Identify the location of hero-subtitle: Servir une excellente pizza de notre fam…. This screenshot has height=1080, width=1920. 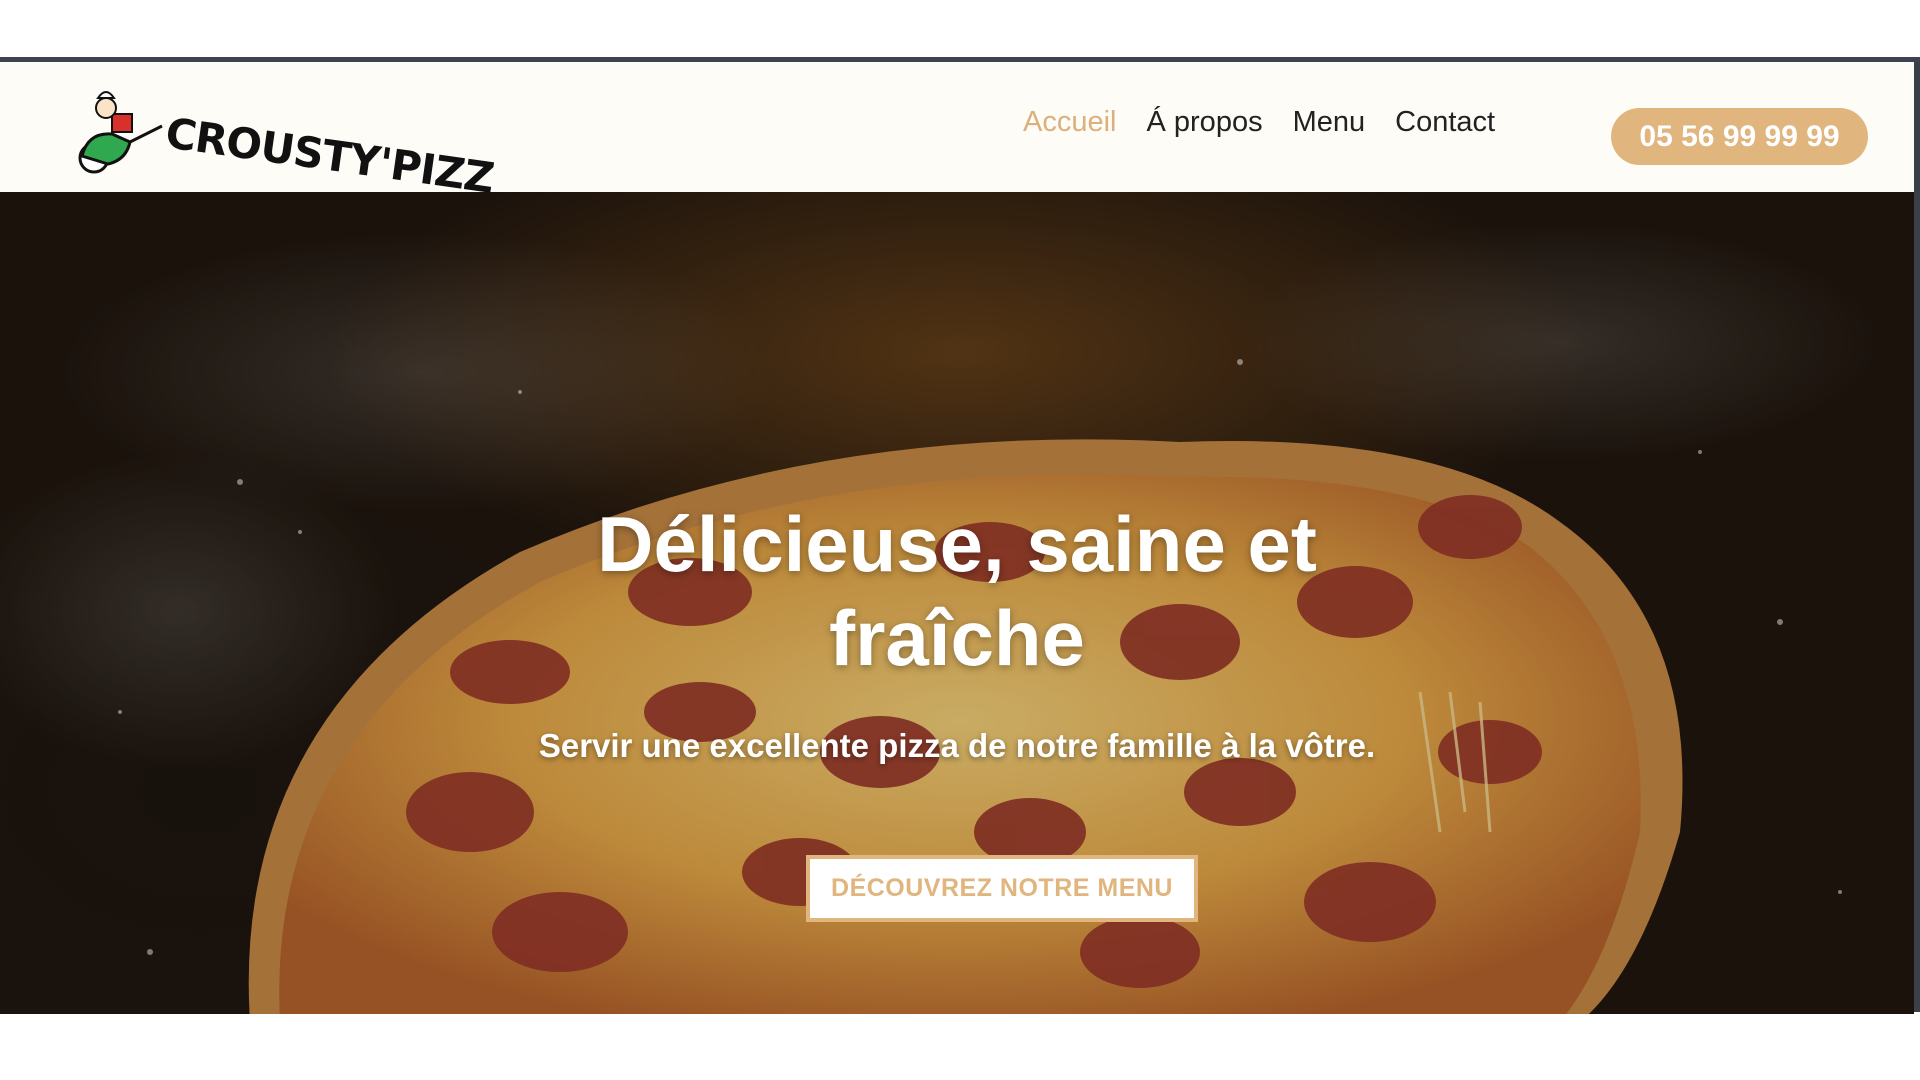
(957, 745).